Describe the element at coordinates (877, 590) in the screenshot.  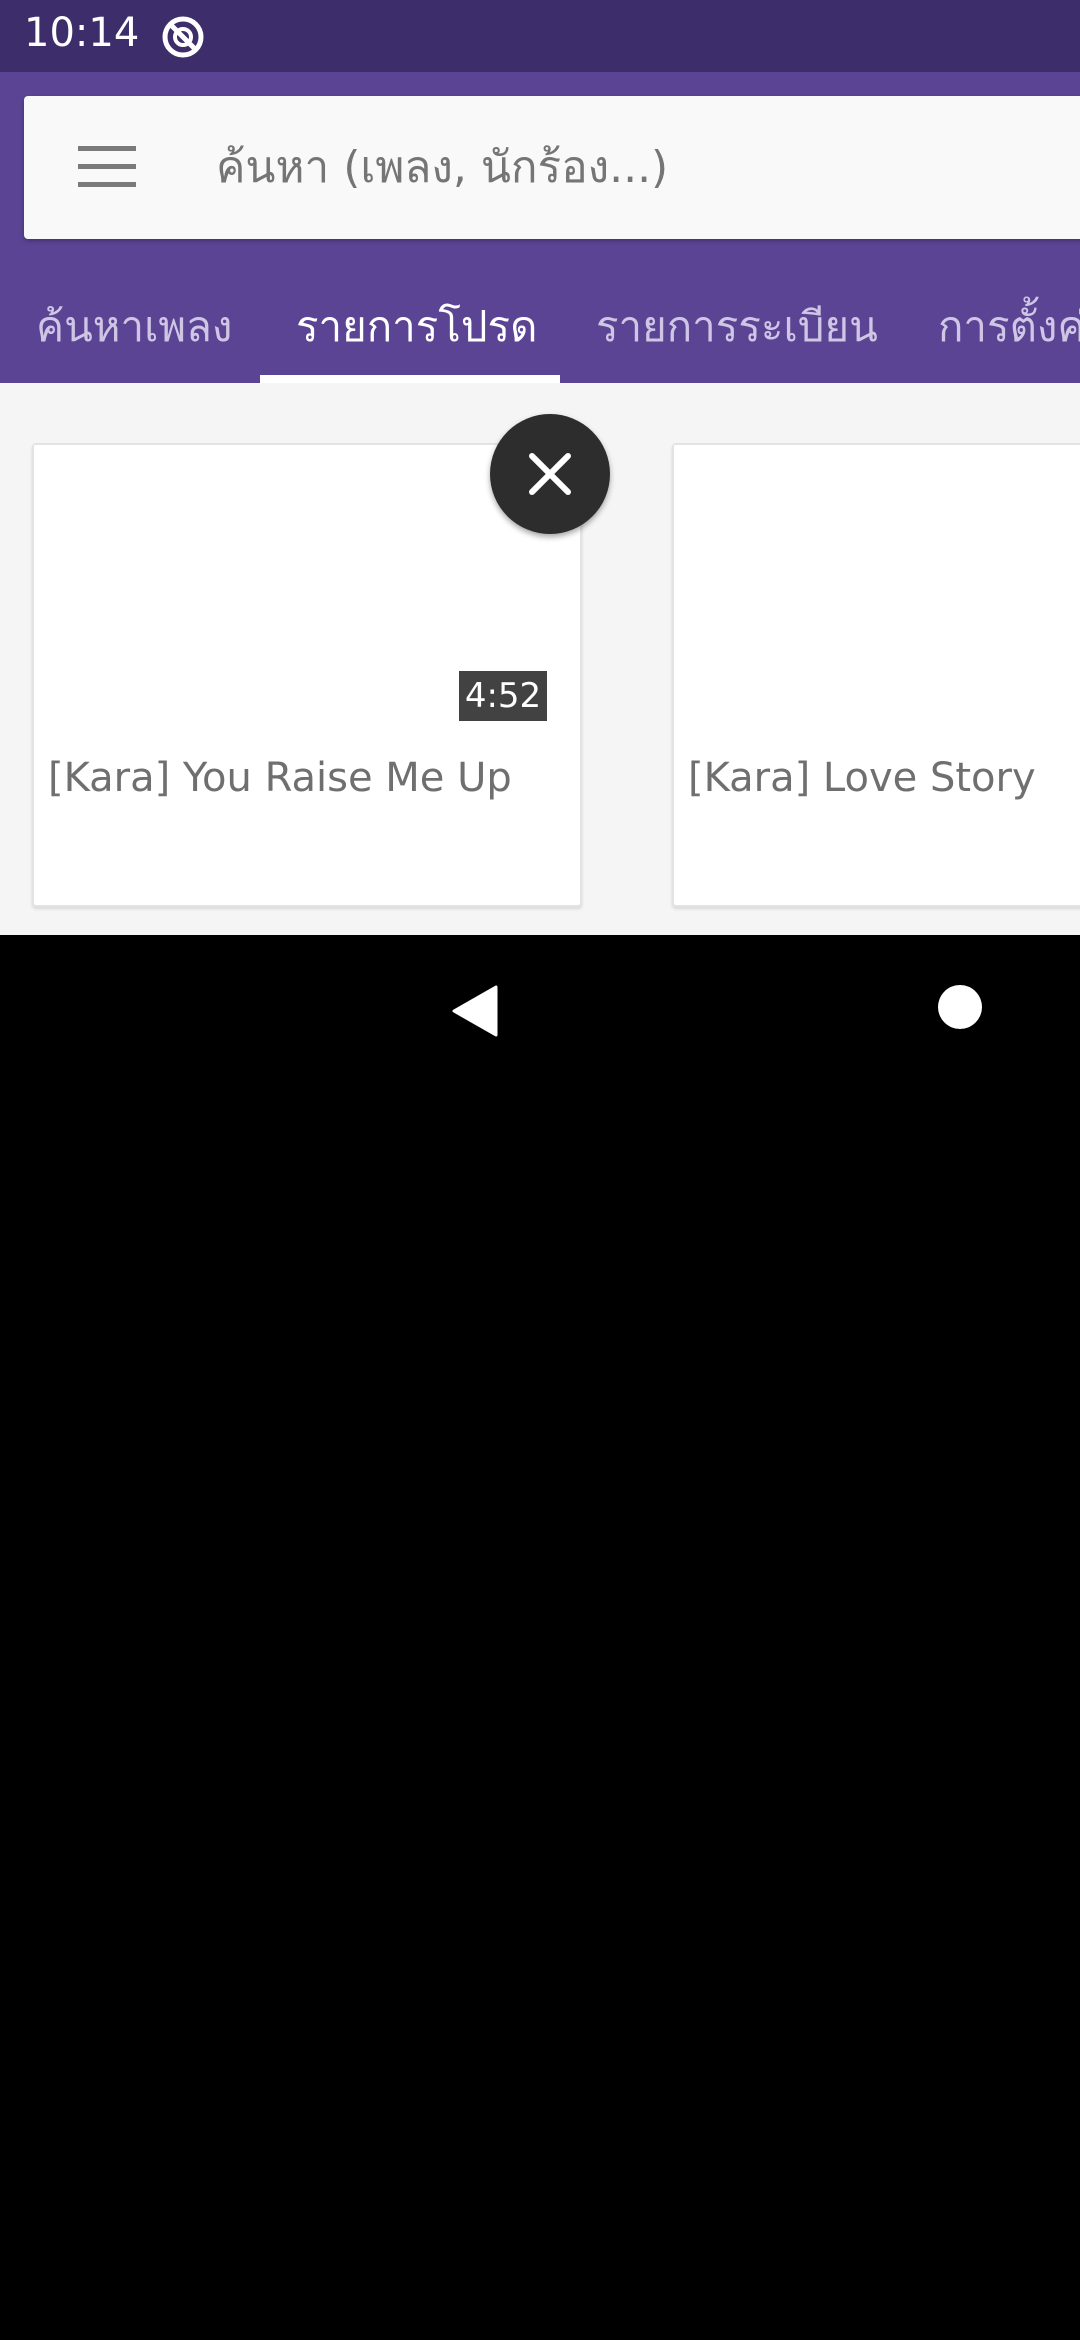
I see `song-thumbnail` at that location.